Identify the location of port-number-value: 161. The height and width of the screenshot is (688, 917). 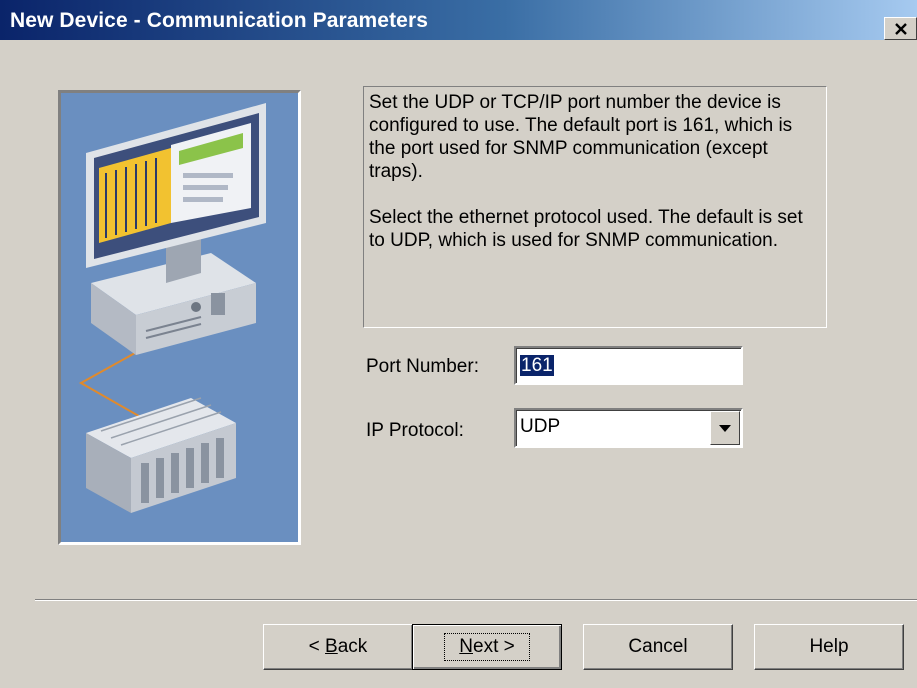
(537, 365).